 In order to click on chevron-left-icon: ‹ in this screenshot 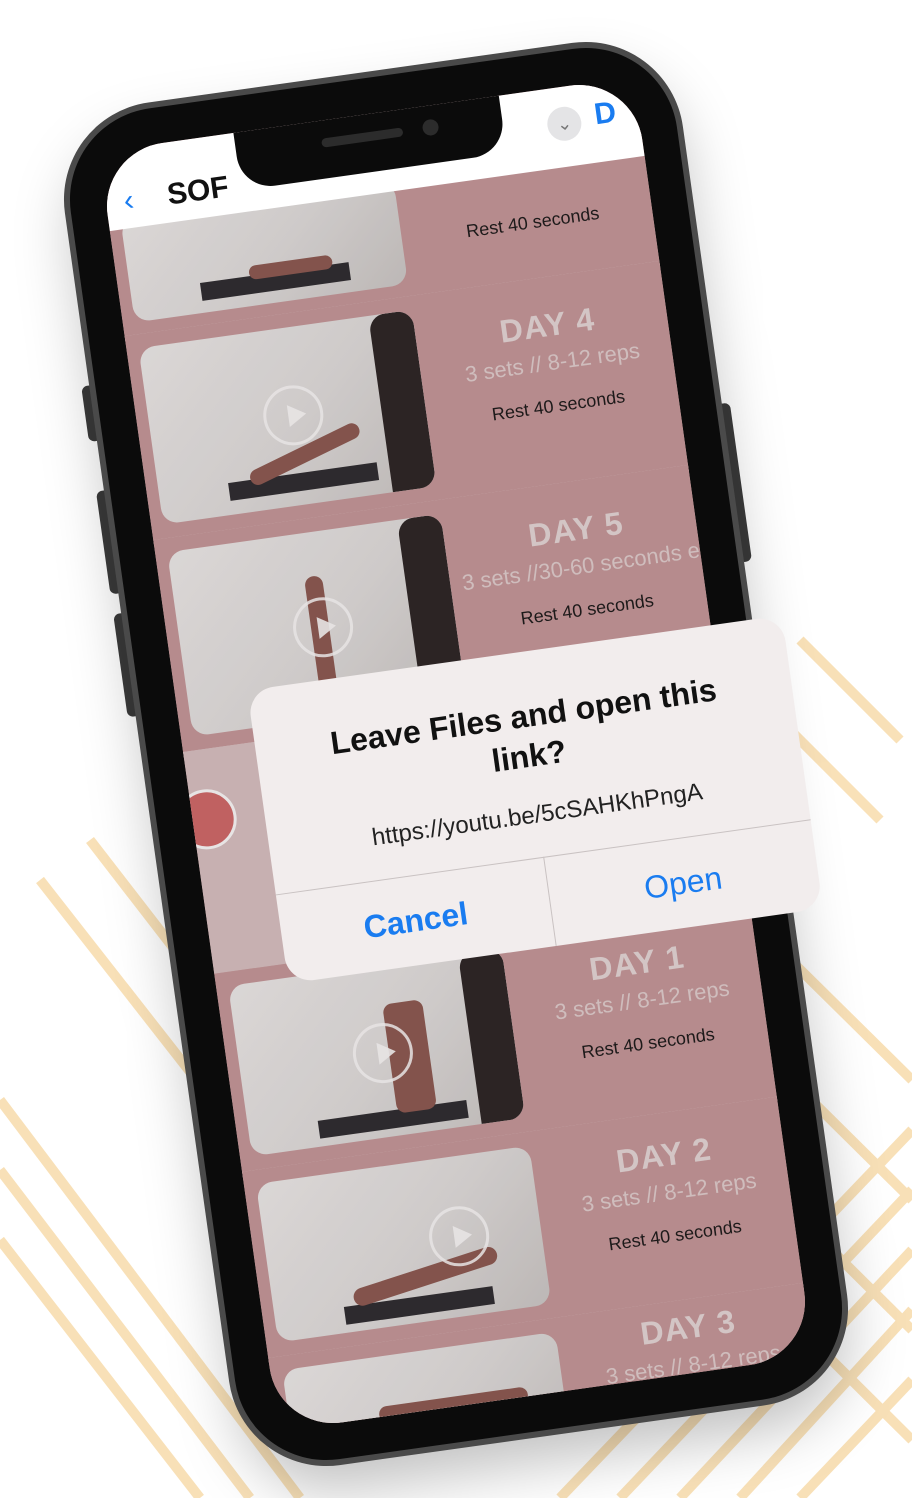, I will do `click(129, 201)`.